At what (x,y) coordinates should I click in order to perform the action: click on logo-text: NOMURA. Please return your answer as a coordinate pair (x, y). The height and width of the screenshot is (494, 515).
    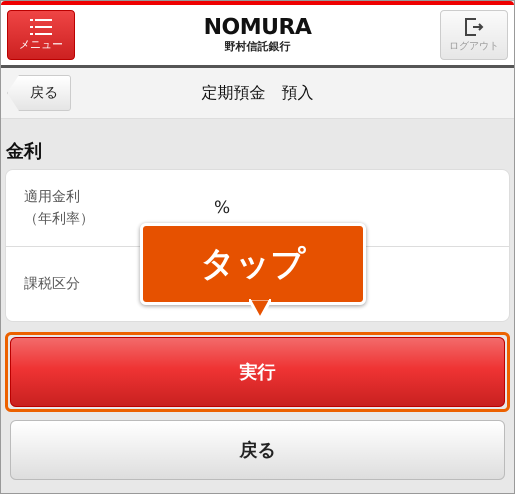
    Looking at the image, I should click on (258, 27).